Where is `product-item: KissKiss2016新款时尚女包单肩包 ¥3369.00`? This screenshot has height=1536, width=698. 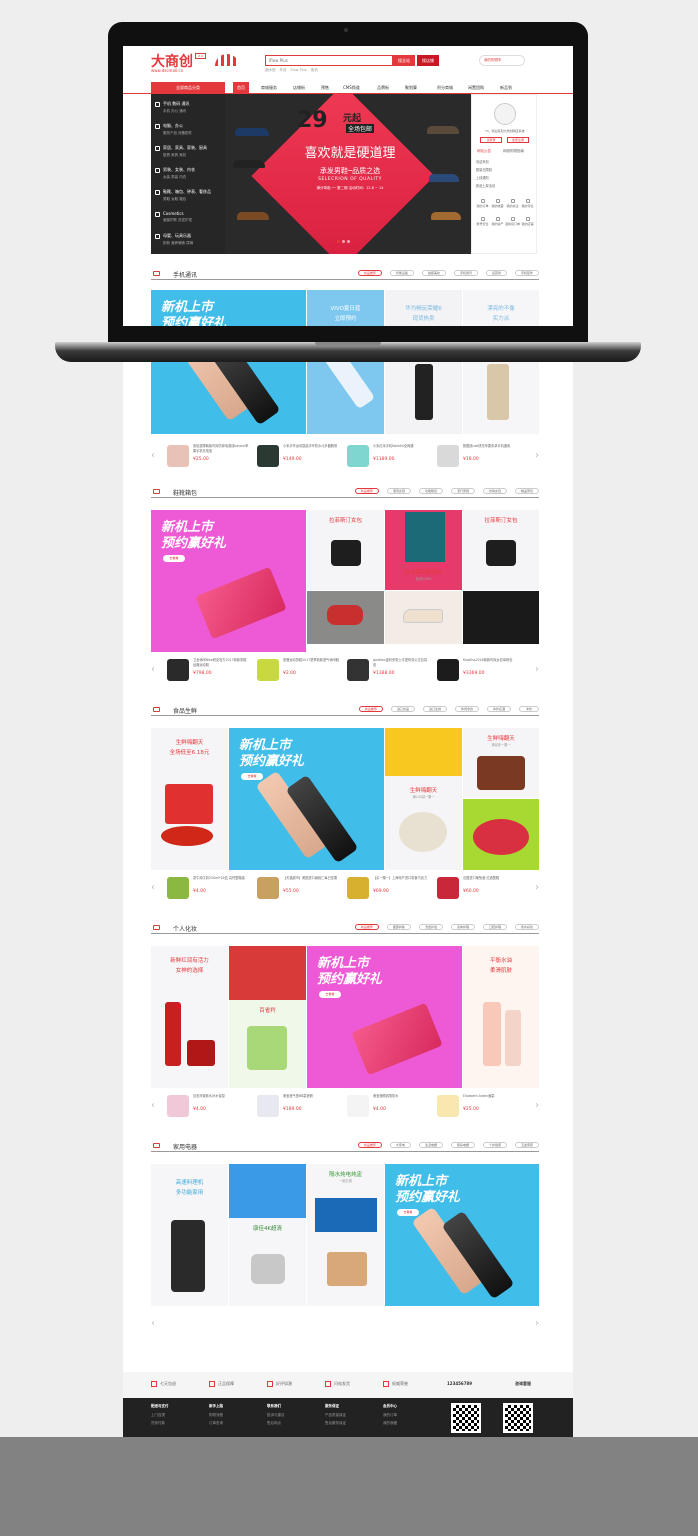
product-item: KissKiss2016新款时尚女包单肩包 ¥3369.00 is located at coordinates (477, 671).